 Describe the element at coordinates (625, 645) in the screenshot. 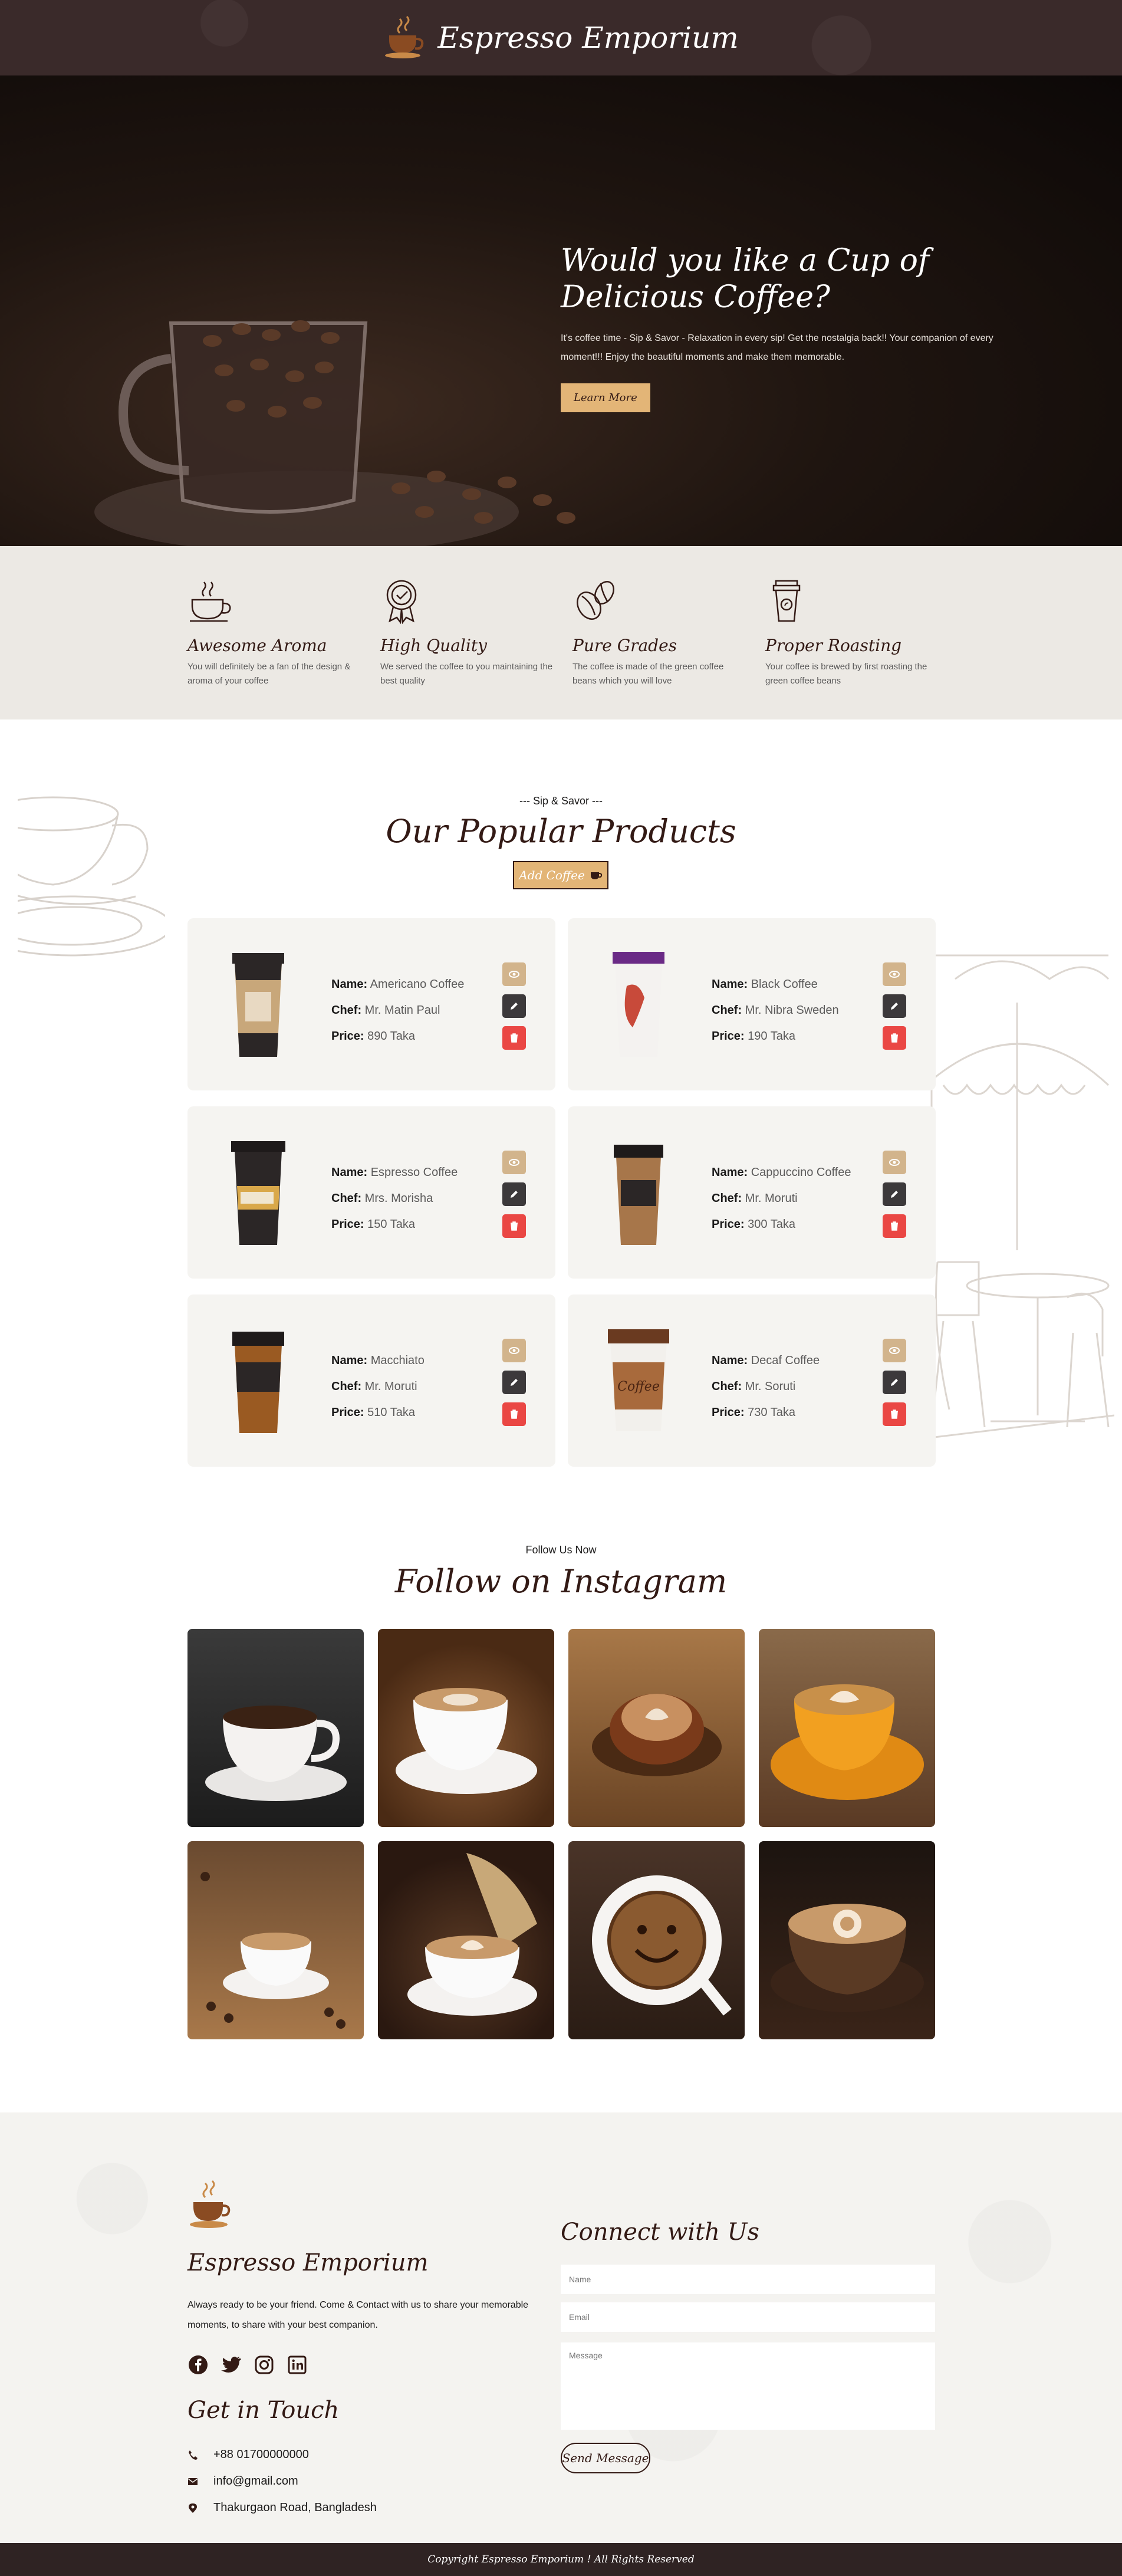

I see `feature-title: Pure Grades` at that location.